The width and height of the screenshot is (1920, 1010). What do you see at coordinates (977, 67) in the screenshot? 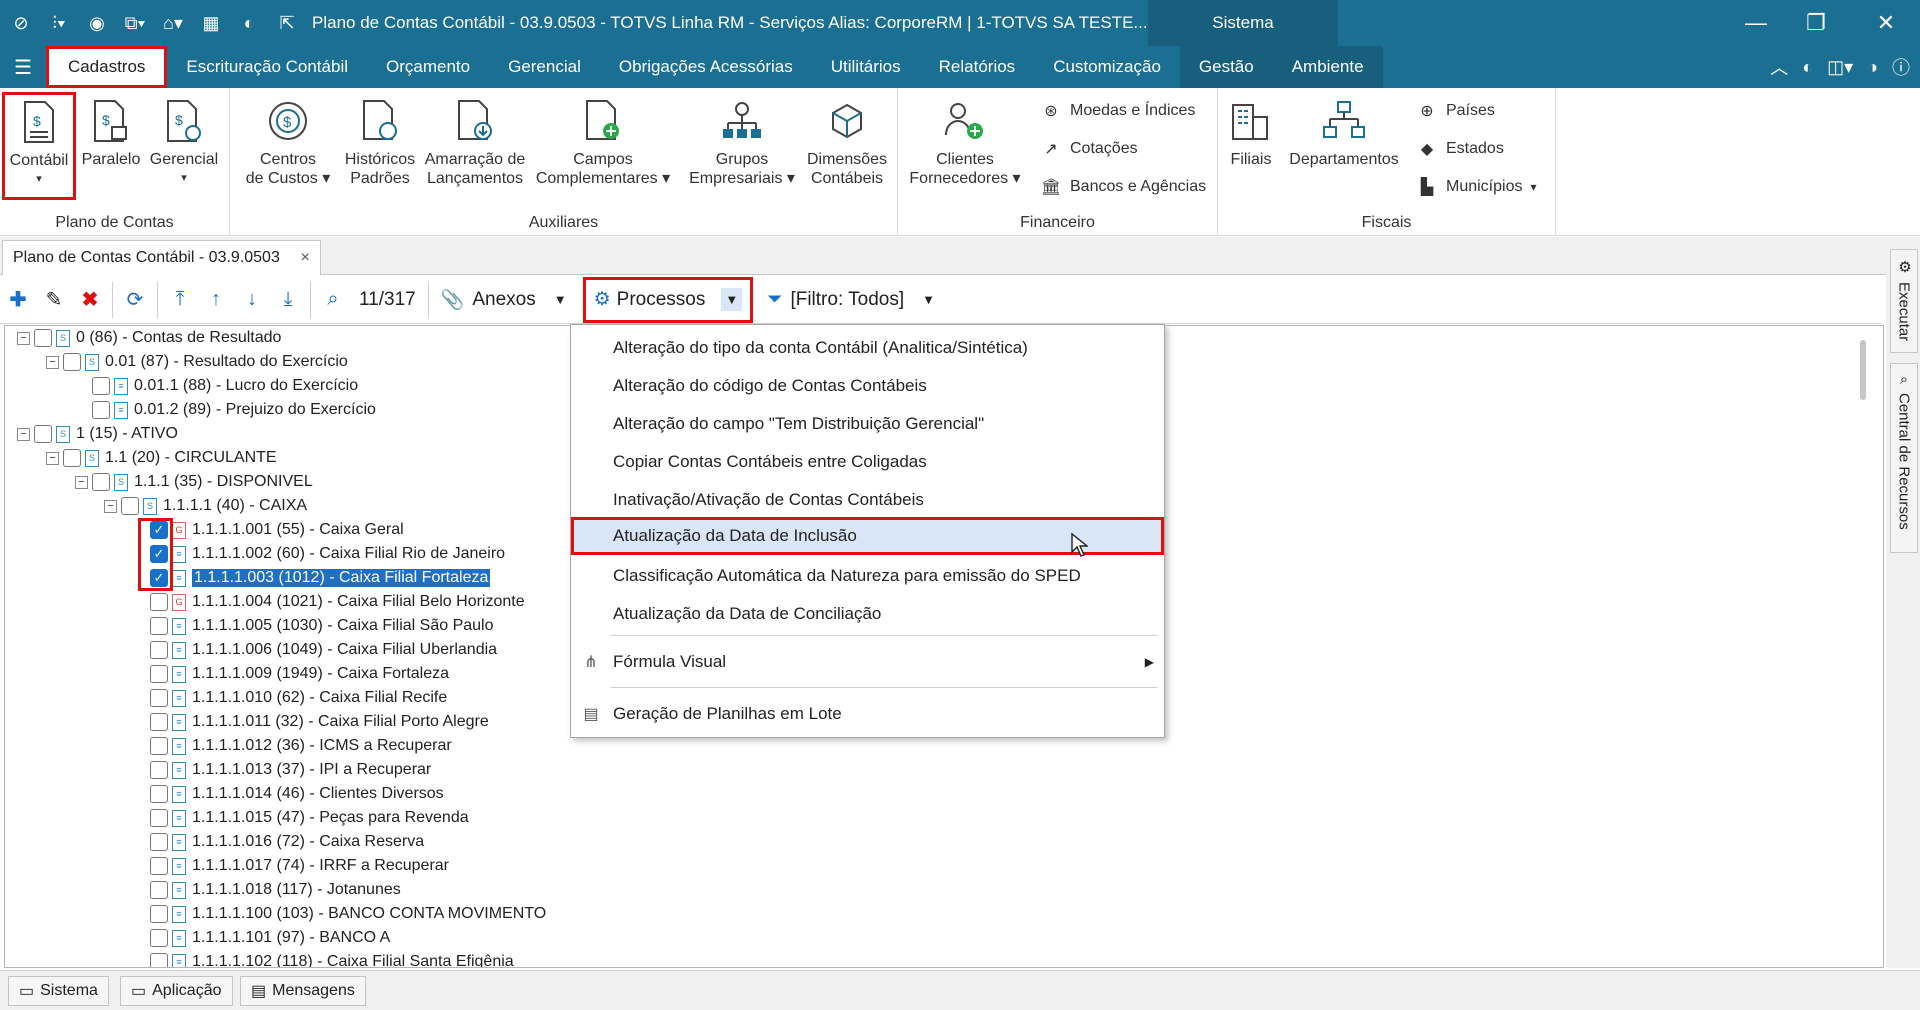
I see `menu-relatorios: Relatórios` at bounding box center [977, 67].